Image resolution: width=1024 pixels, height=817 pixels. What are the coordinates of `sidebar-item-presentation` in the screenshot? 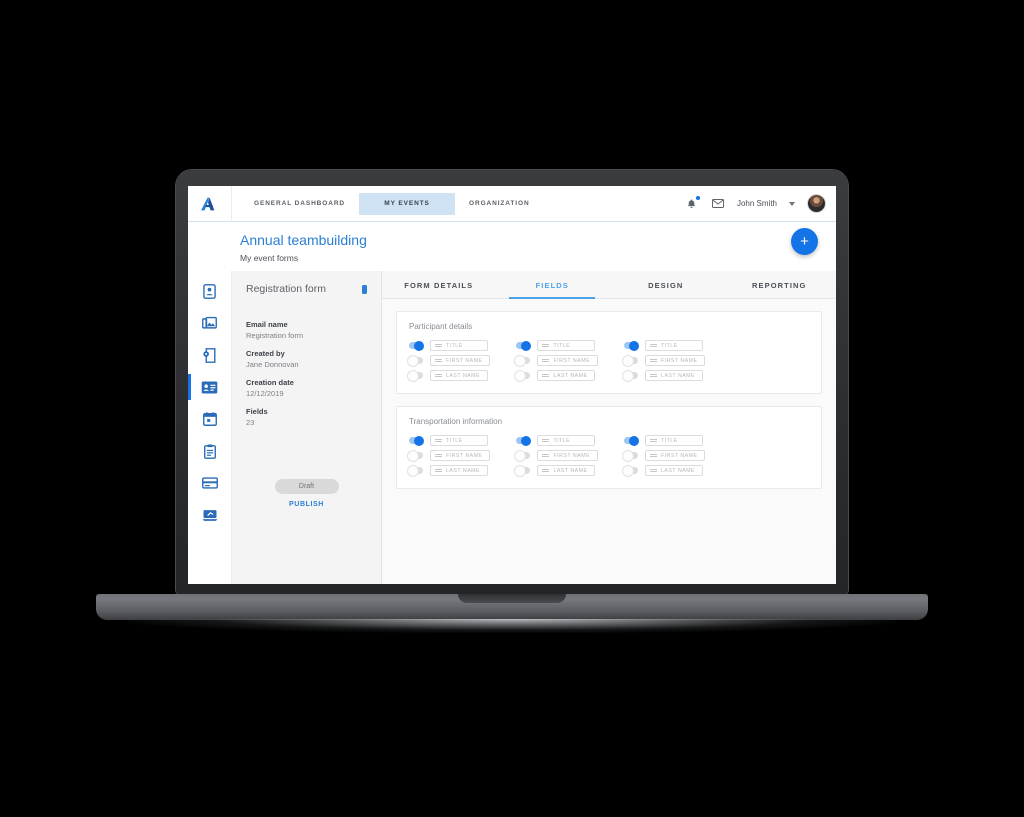 It's located at (210, 515).